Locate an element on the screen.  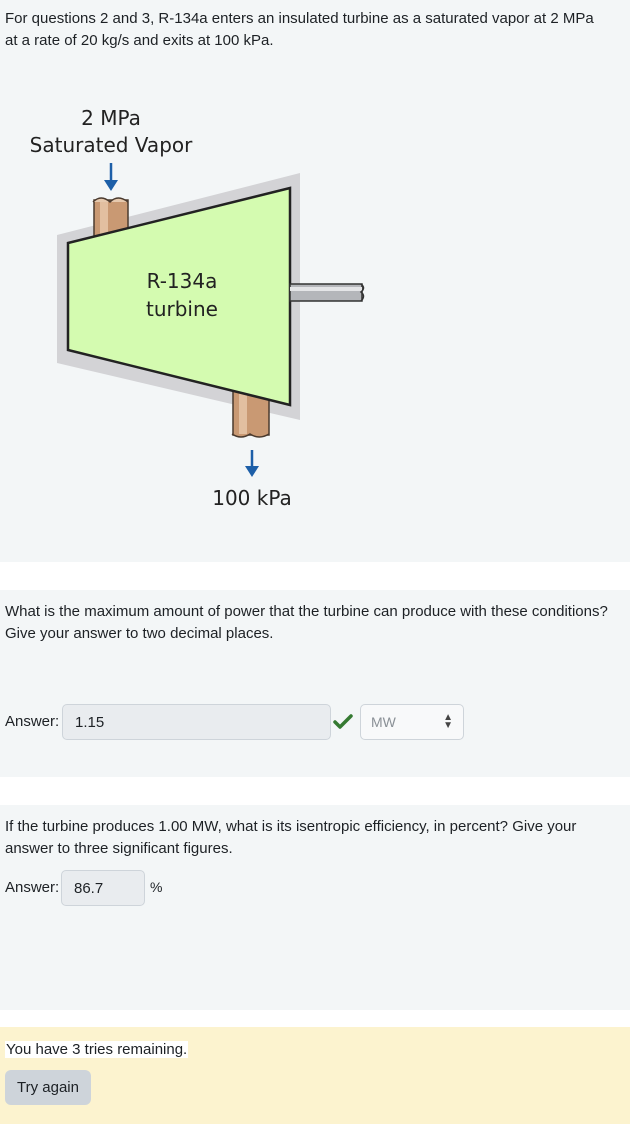
percent-unit-label: % is located at coordinates (156, 887).